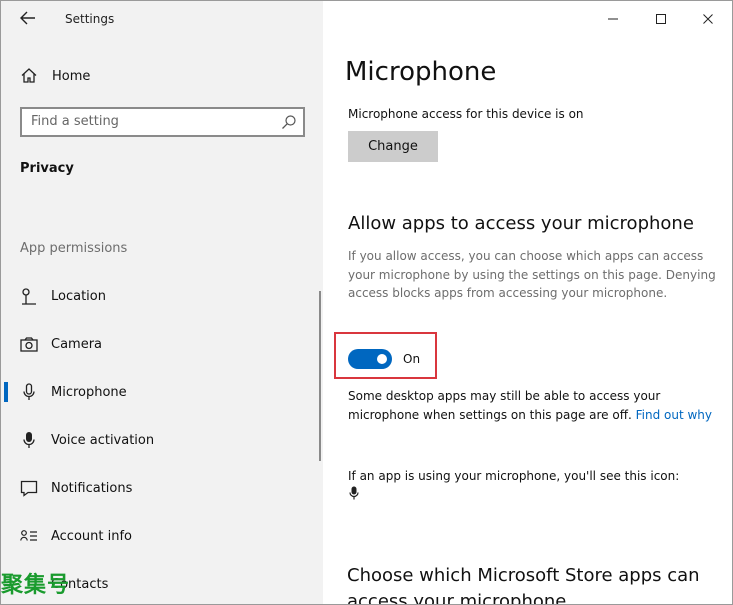 Image resolution: width=733 pixels, height=605 pixels. I want to click on sidebar-item-label: Voice activation, so click(103, 440).